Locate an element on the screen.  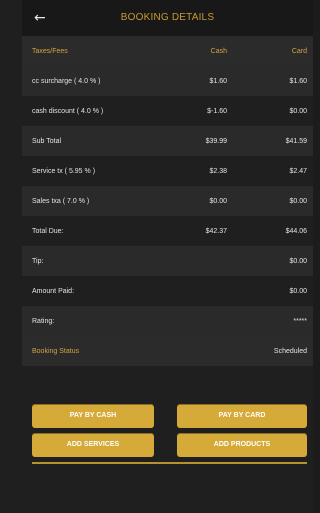
row-cash-value: $2.38 is located at coordinates (218, 171).